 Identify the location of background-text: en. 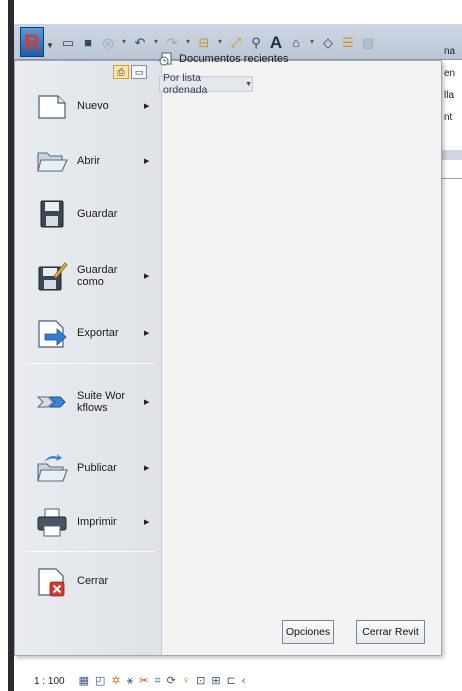
(450, 73).